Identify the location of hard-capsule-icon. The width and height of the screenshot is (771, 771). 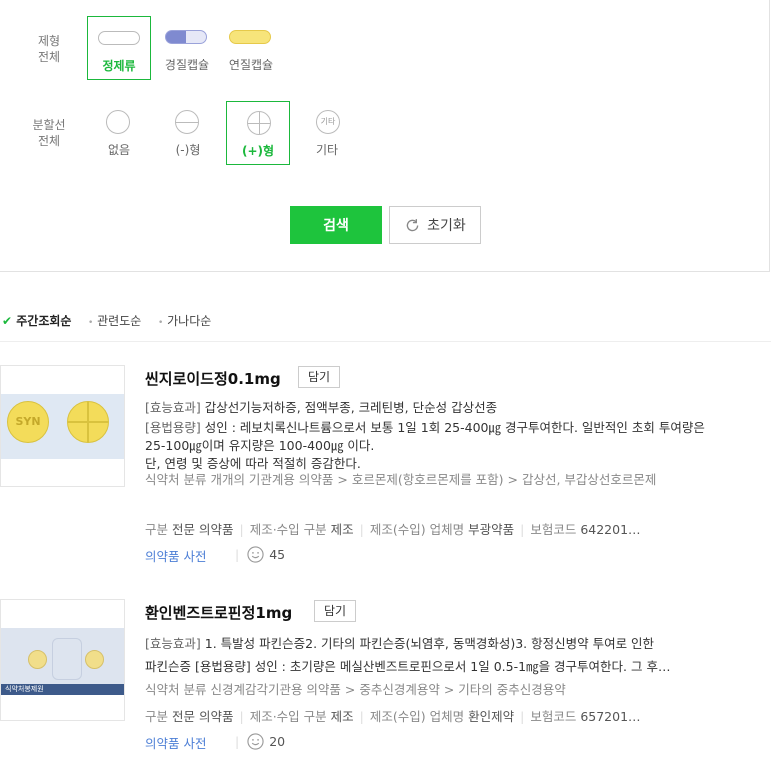
(186, 37).